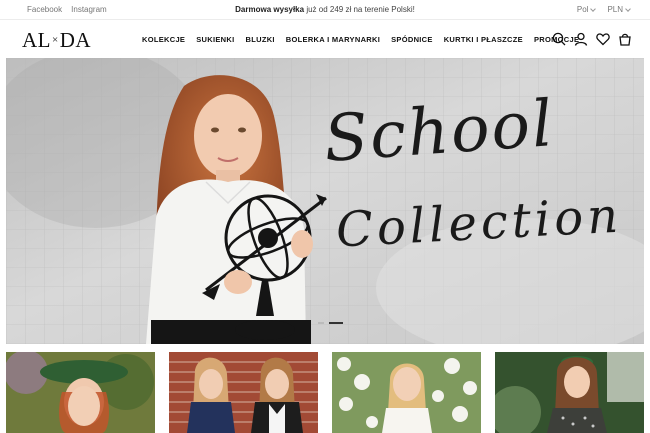  Describe the element at coordinates (321, 323) in the screenshot. I see `slider-dot` at that location.